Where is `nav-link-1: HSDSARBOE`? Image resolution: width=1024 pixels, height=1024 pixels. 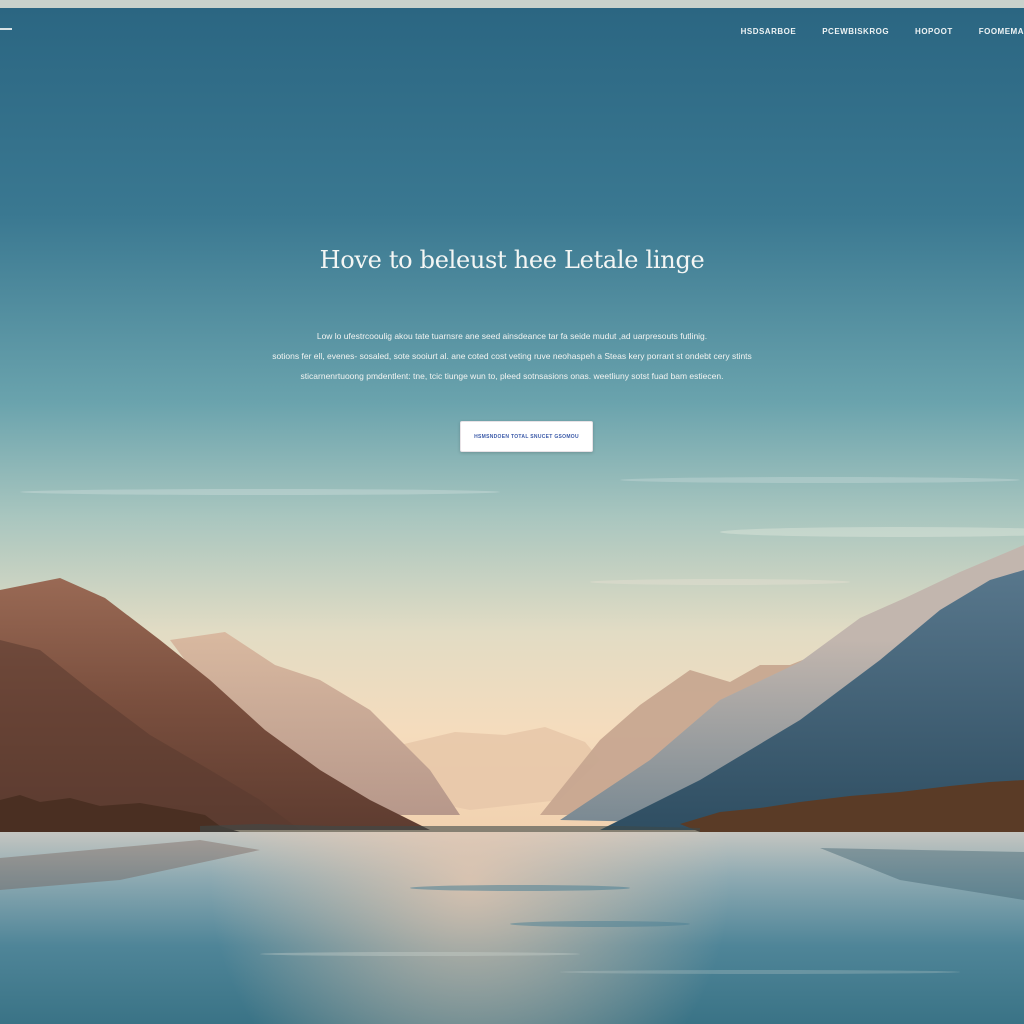 nav-link-1: HSDSARBOE is located at coordinates (769, 31).